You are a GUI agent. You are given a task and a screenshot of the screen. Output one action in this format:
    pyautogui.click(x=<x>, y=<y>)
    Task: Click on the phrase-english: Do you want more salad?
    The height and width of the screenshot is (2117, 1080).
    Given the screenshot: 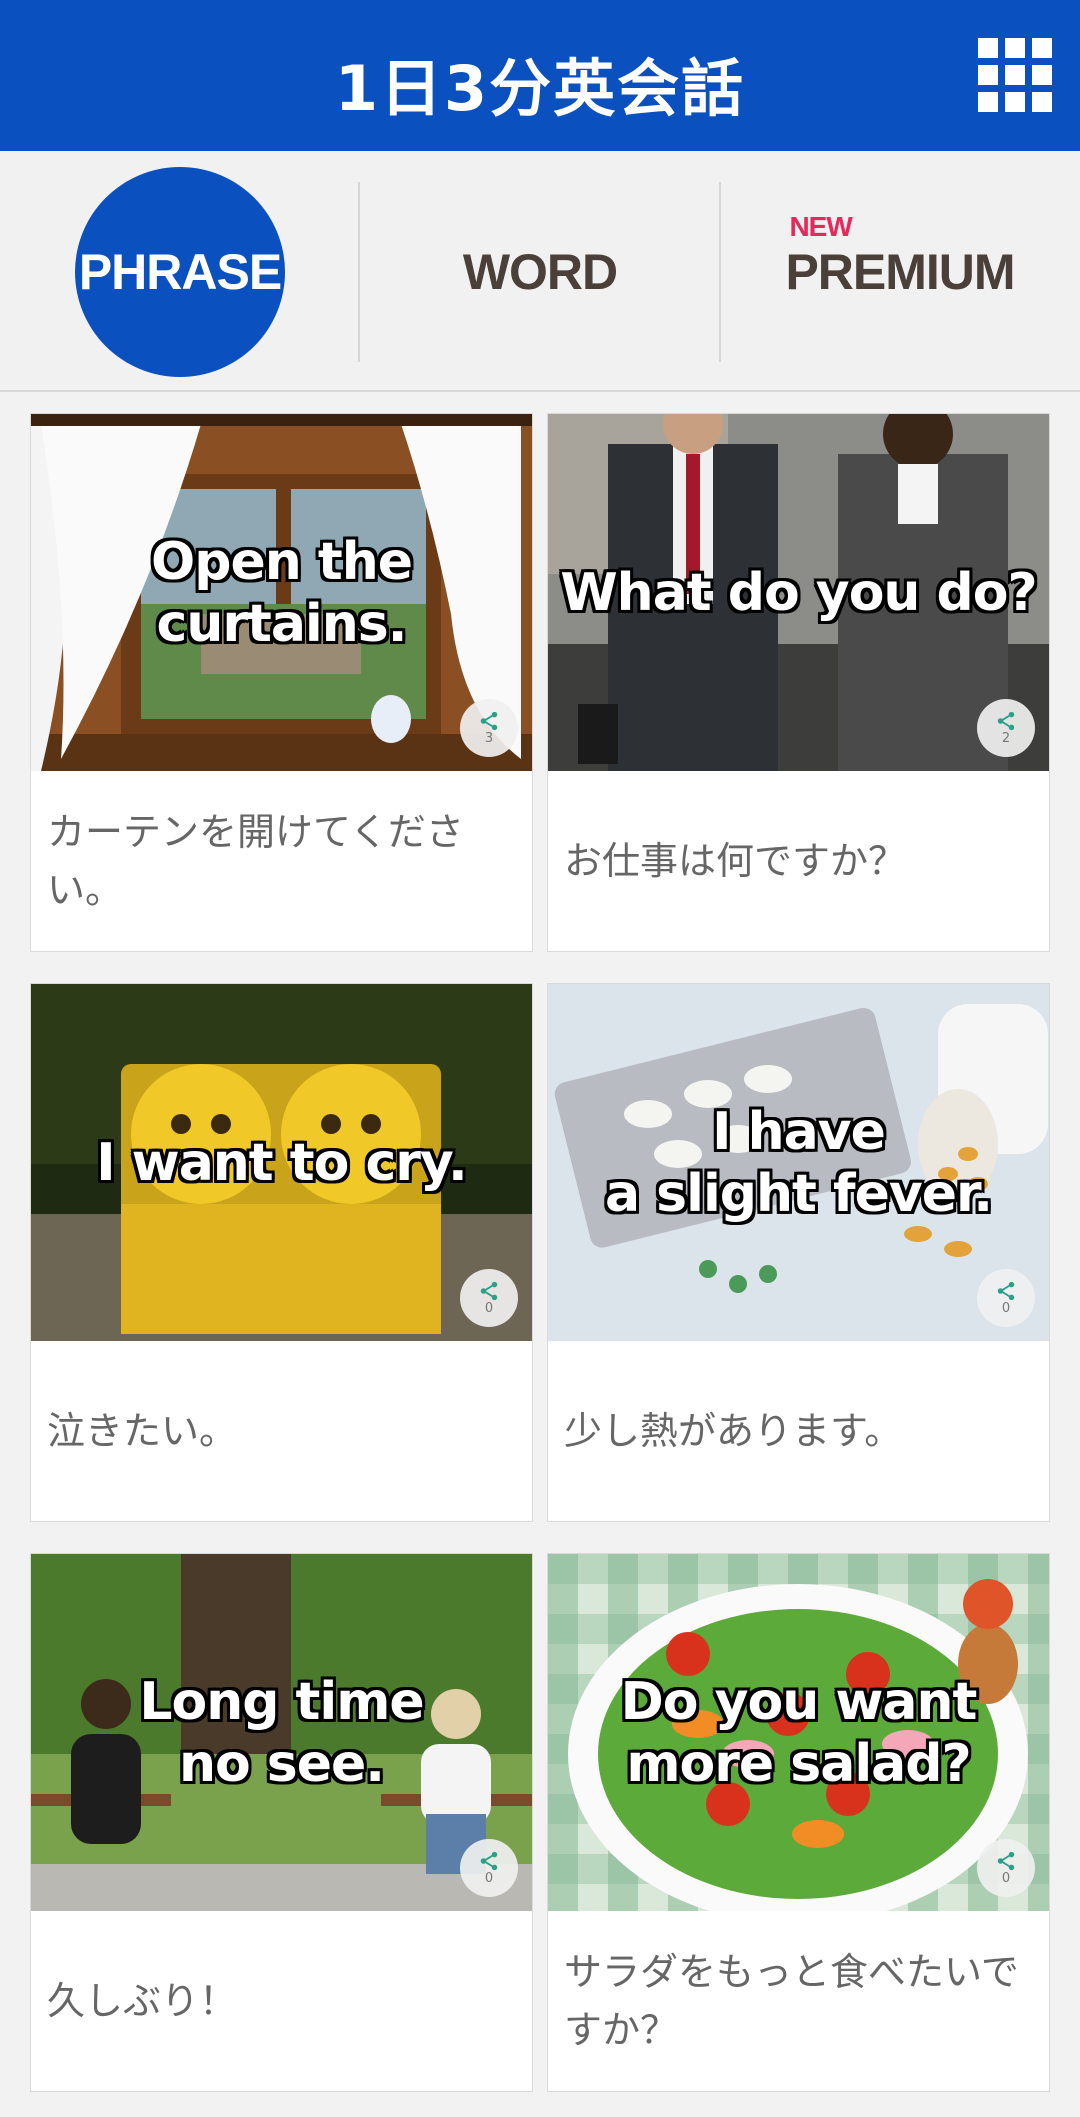 What is the action you would take?
    pyautogui.click(x=799, y=1732)
    